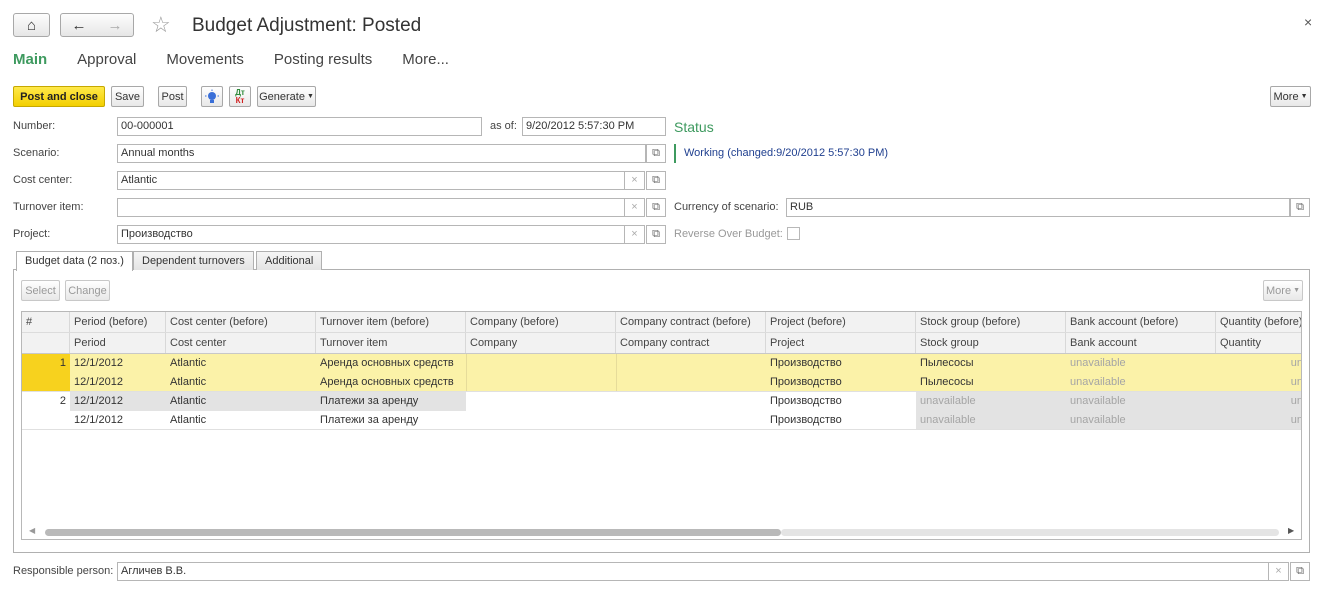  What do you see at coordinates (1038, 207) in the screenshot?
I see `currency-field: RUB` at bounding box center [1038, 207].